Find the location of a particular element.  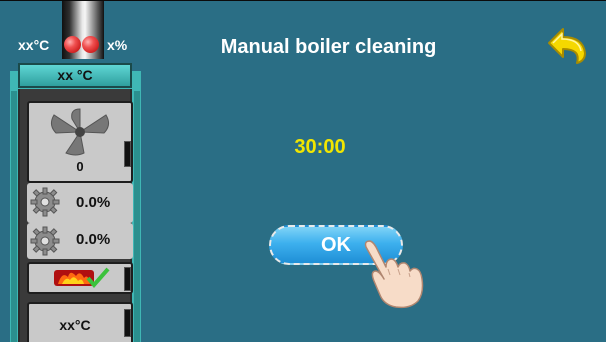

flame-icon is located at coordinates (82, 278).